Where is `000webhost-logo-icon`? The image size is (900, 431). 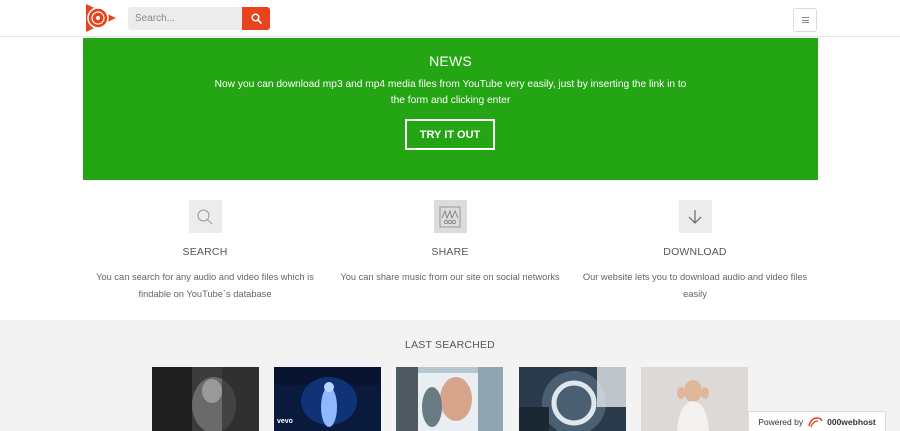 000webhost-logo-icon is located at coordinates (815, 421).